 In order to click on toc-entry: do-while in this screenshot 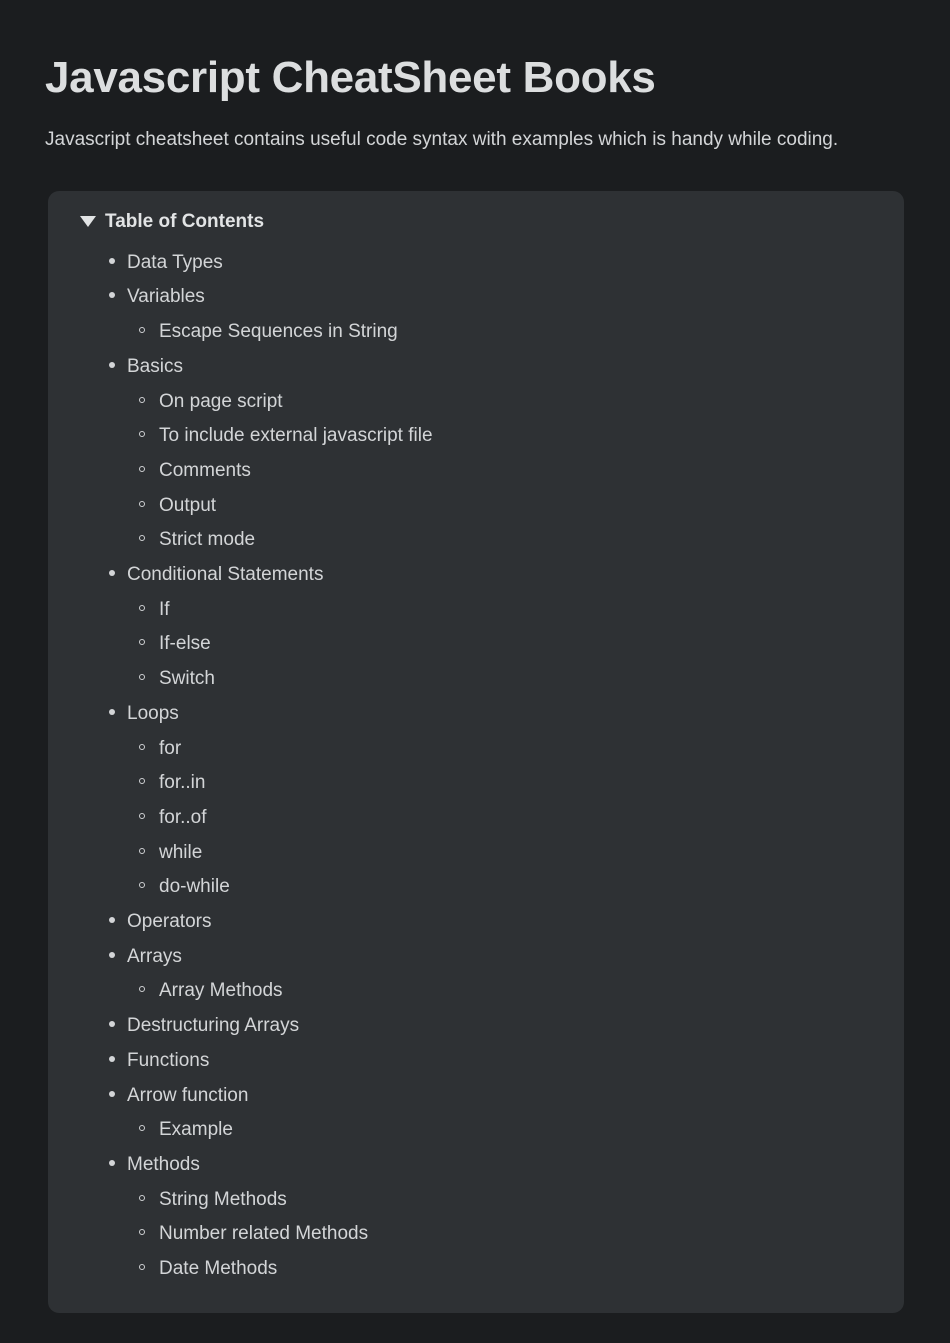, I will do `click(476, 887)`.